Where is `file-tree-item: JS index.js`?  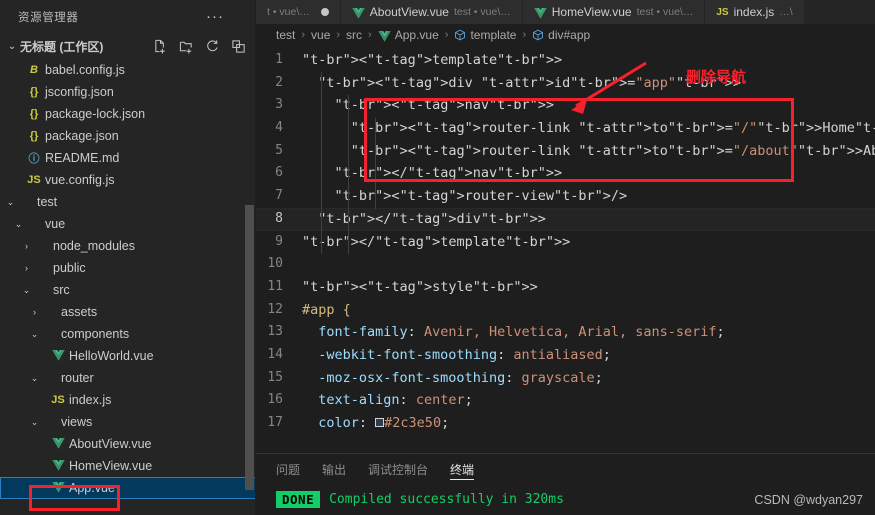 file-tree-item: JS index.js is located at coordinates (128, 400).